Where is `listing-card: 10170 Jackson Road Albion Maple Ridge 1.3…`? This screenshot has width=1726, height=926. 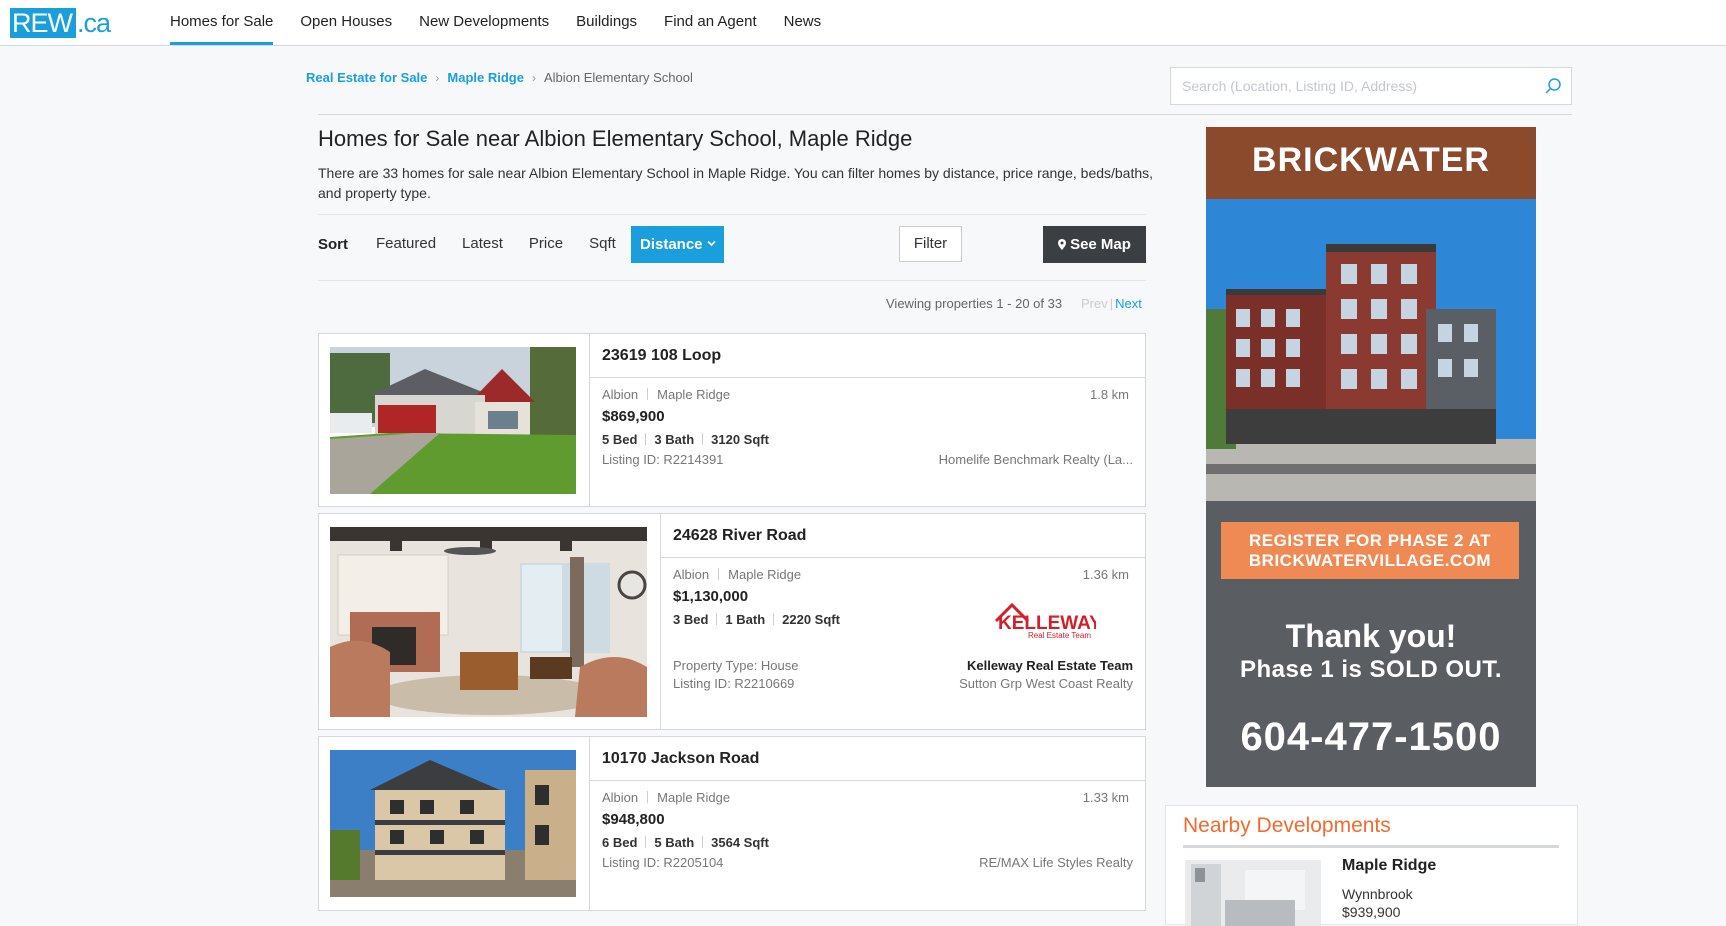 listing-card: 10170 Jackson Road Albion Maple Ridge 1.3… is located at coordinates (732, 823).